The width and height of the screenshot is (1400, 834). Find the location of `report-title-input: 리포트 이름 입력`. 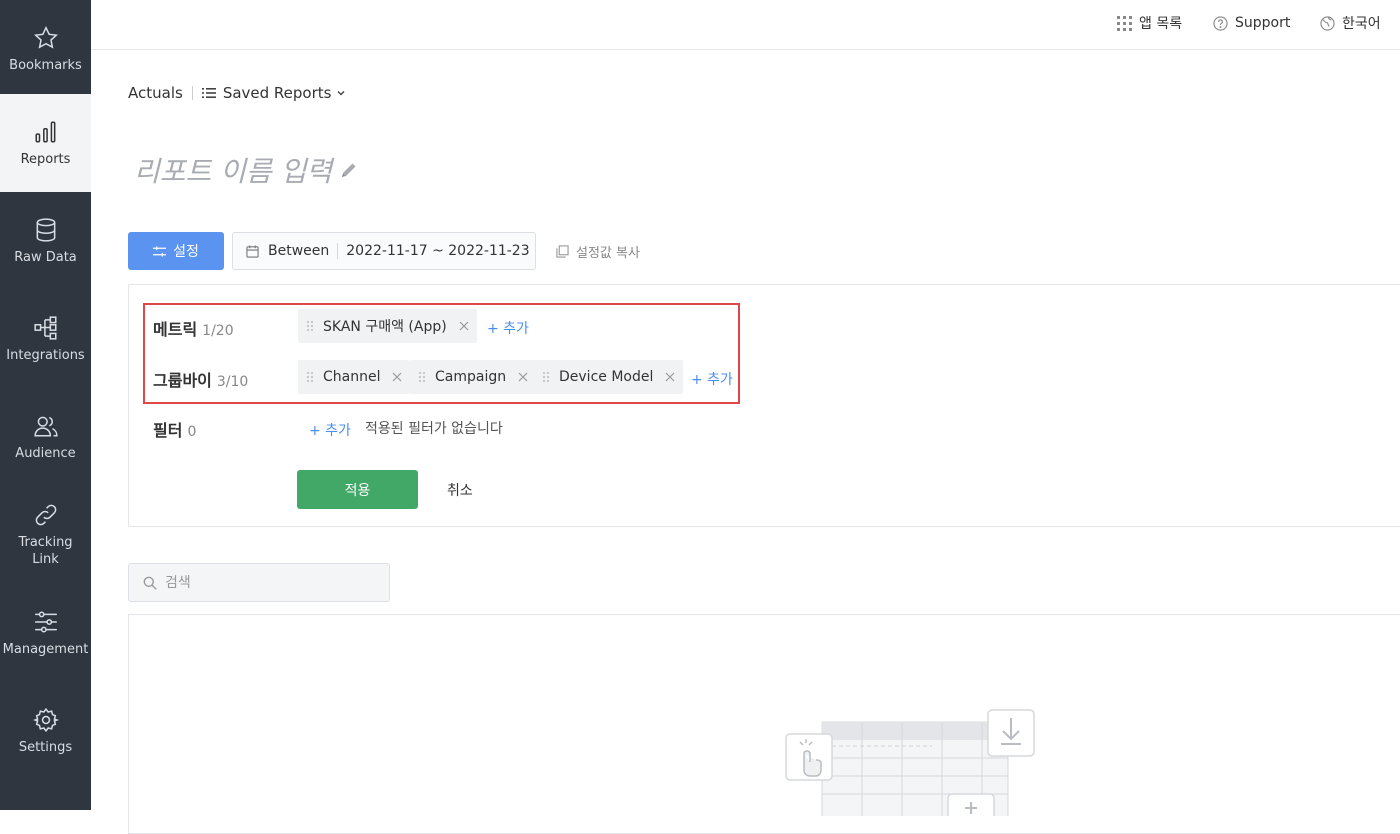

report-title-input: 리포트 이름 입력 is located at coordinates (246, 170).